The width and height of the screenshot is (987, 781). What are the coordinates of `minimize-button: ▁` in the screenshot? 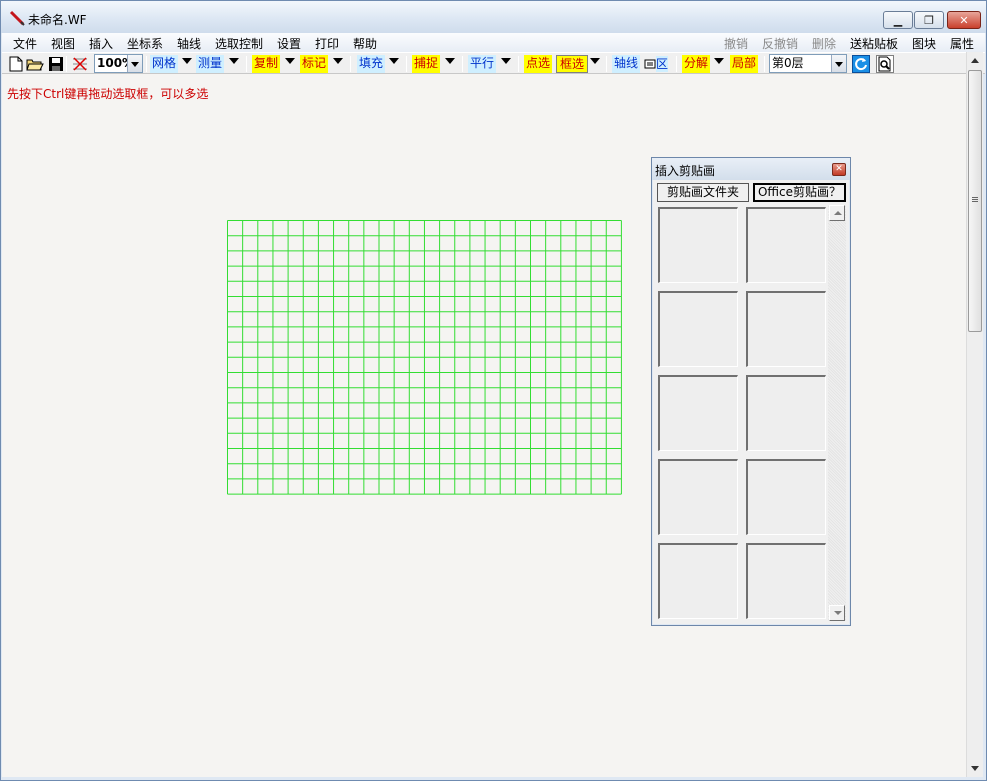 It's located at (898, 20).